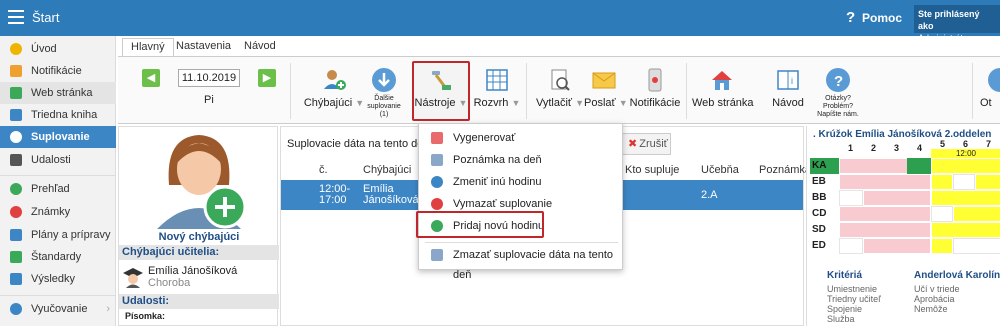 This screenshot has height=326, width=1000. What do you see at coordinates (58, 279) in the screenshot?
I see `sidebar-item-vysledky: Výsledky` at bounding box center [58, 279].